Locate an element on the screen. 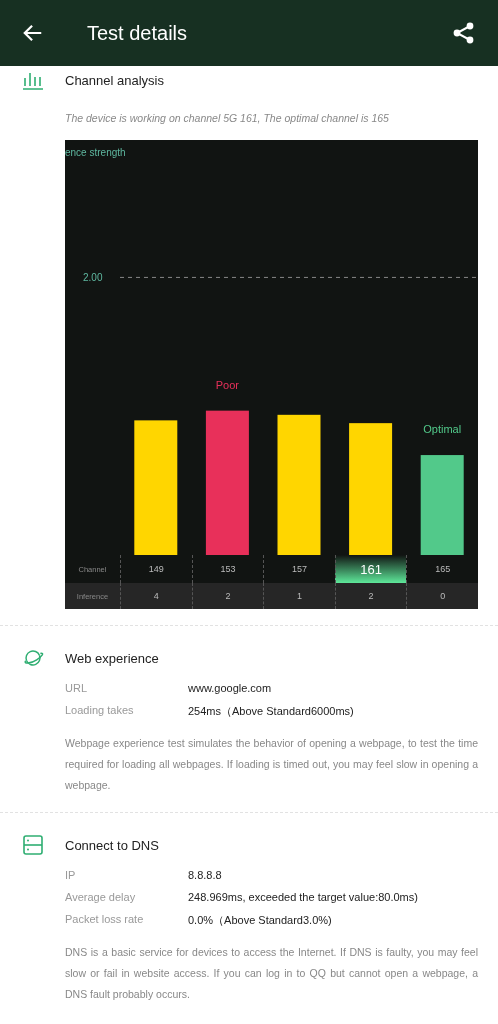  back-icon is located at coordinates (33, 33).